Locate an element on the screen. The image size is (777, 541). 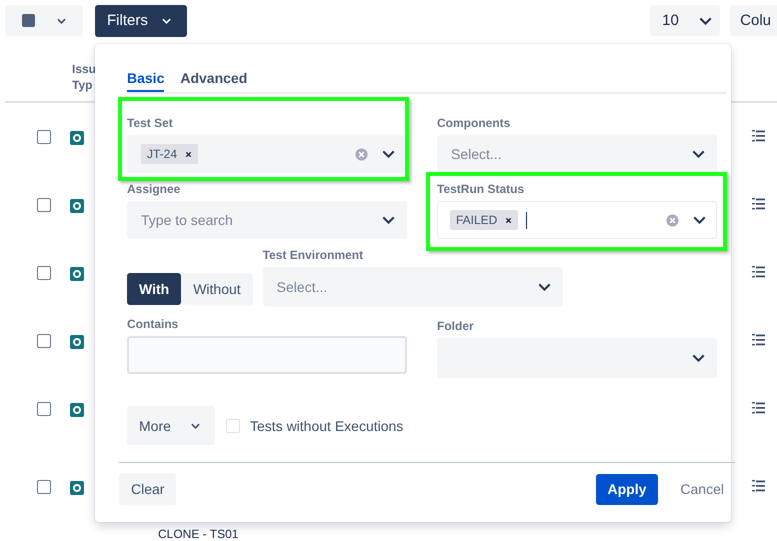
cancel-button: Cancel is located at coordinates (696, 489).